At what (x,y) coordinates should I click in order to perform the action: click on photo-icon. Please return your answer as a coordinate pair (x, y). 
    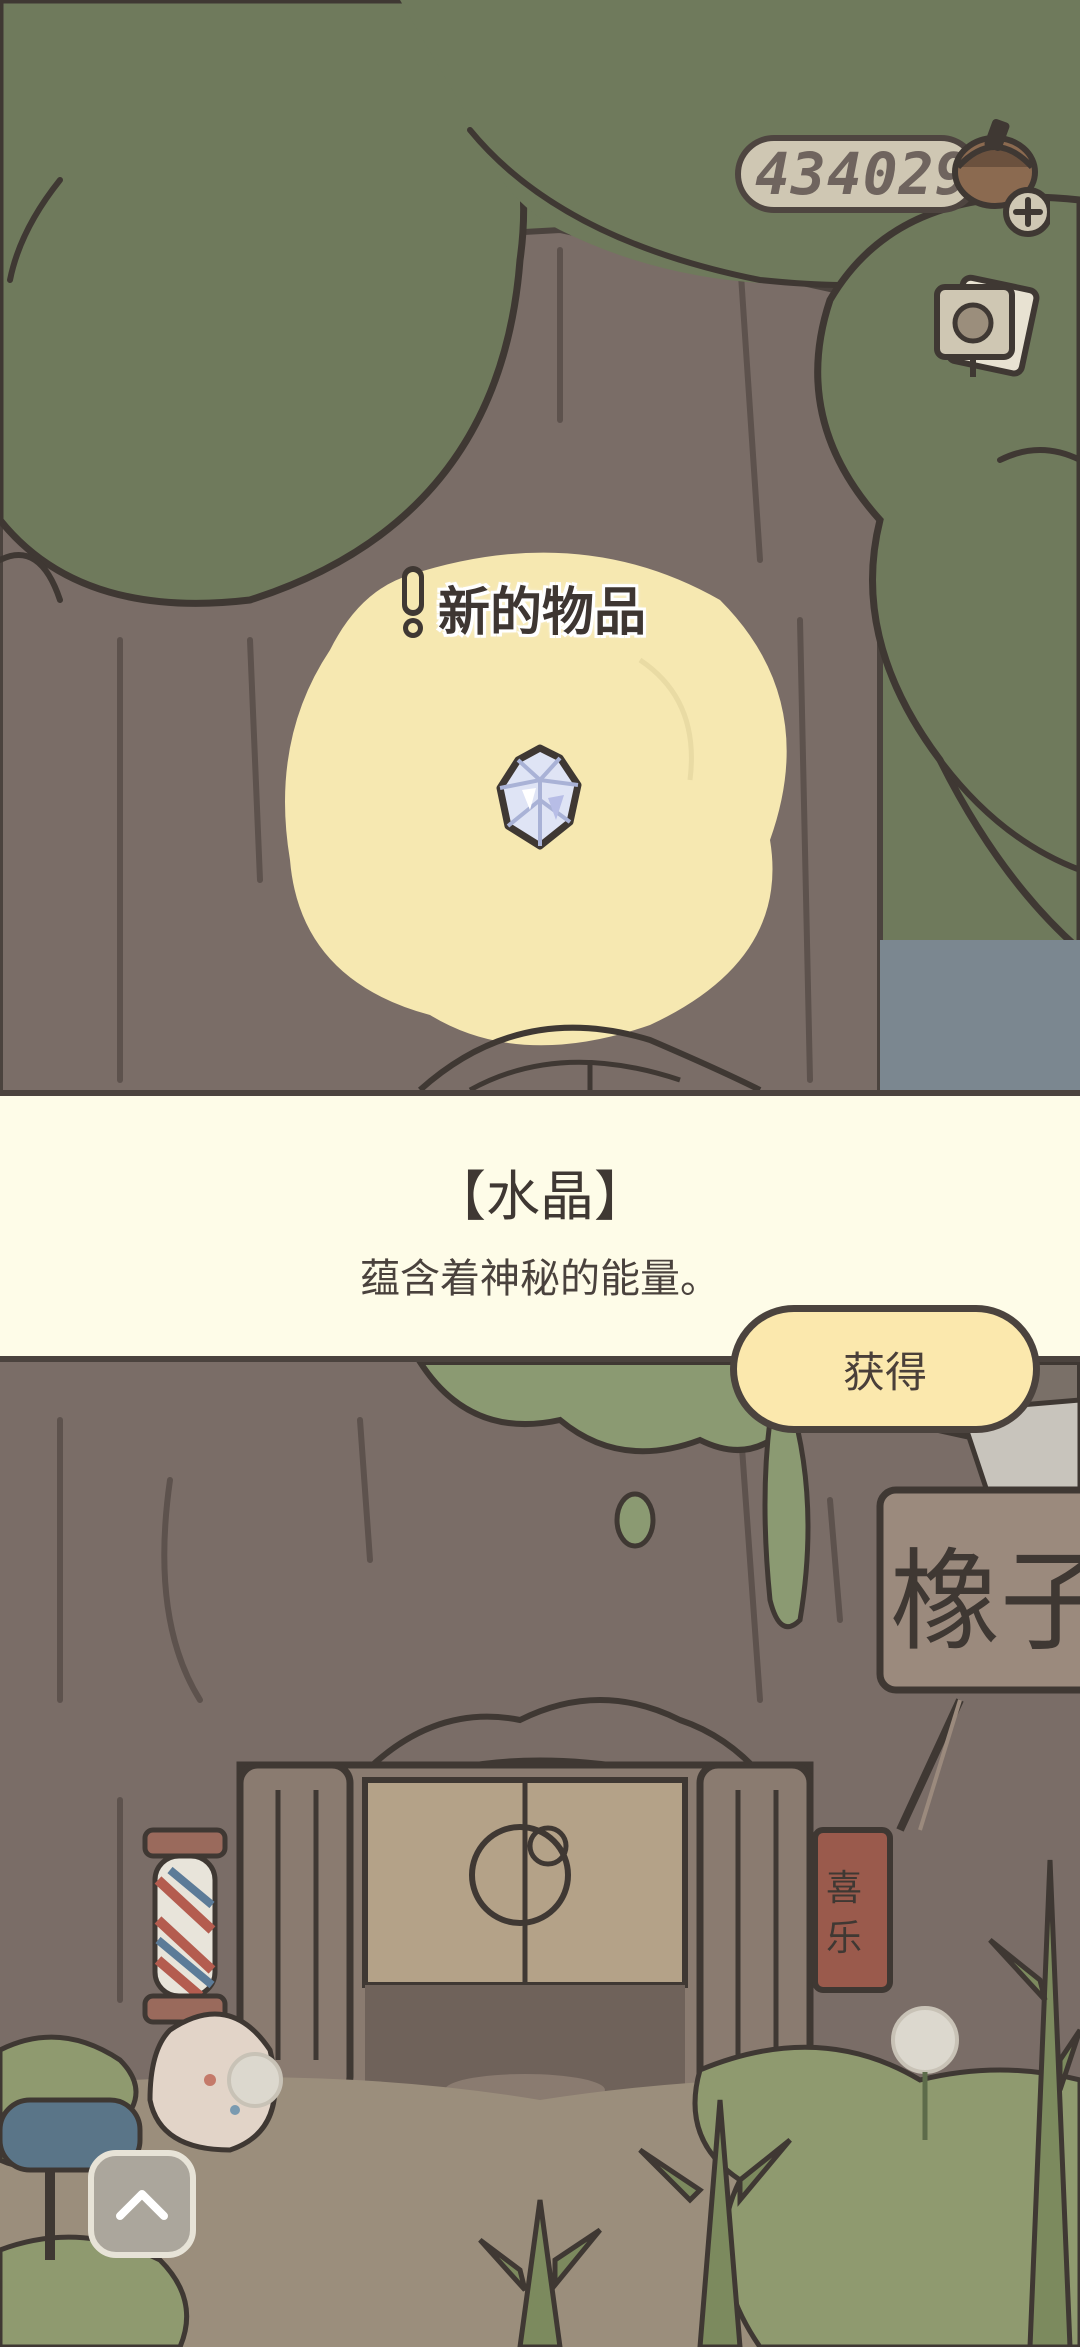
    Looking at the image, I should click on (985, 325).